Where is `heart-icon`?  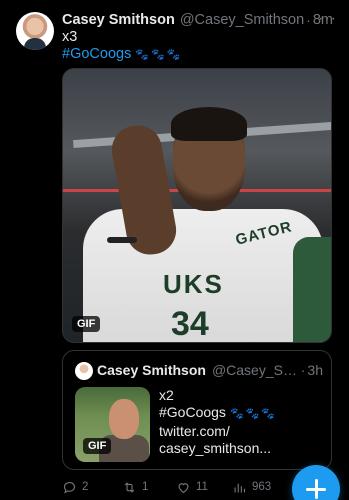
heart-icon is located at coordinates (183, 487).